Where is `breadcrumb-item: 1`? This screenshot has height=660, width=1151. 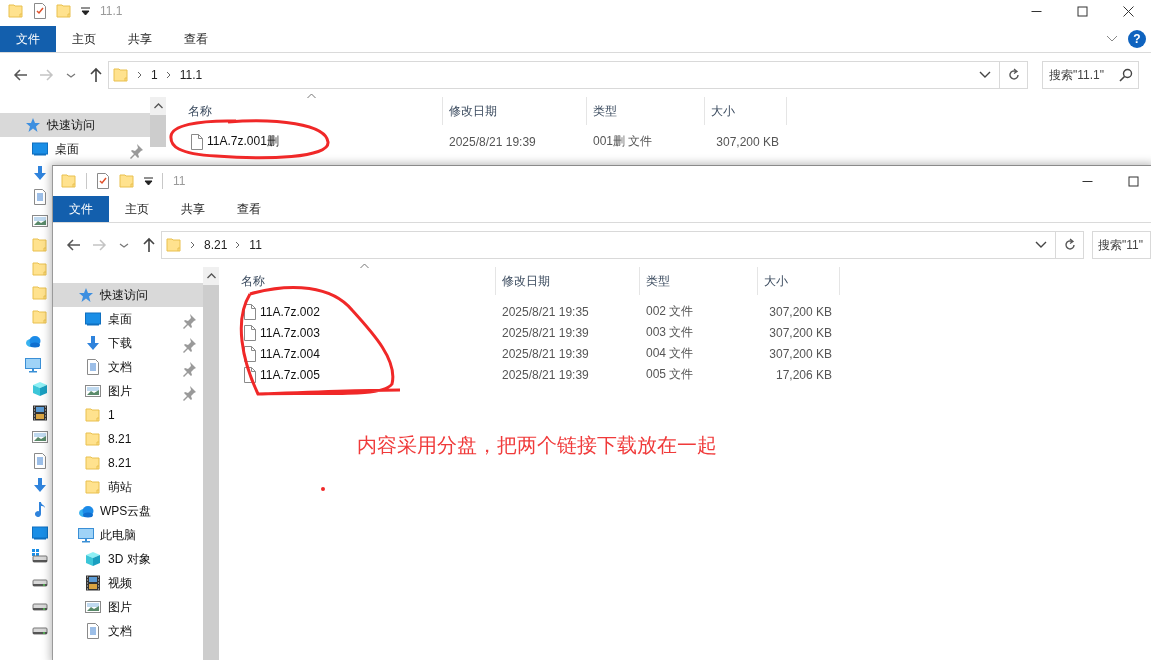 breadcrumb-item: 1 is located at coordinates (154, 75).